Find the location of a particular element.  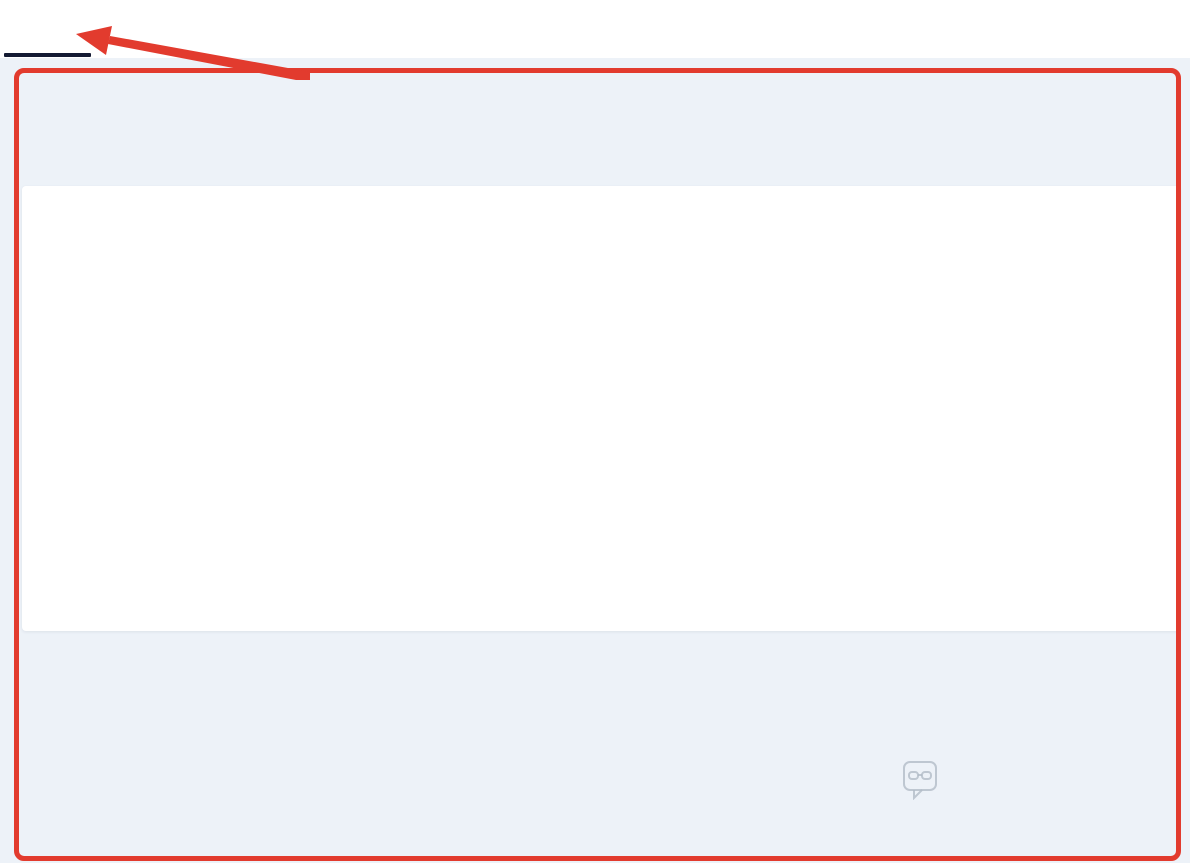

top-navigation is located at coordinates (595, 29).